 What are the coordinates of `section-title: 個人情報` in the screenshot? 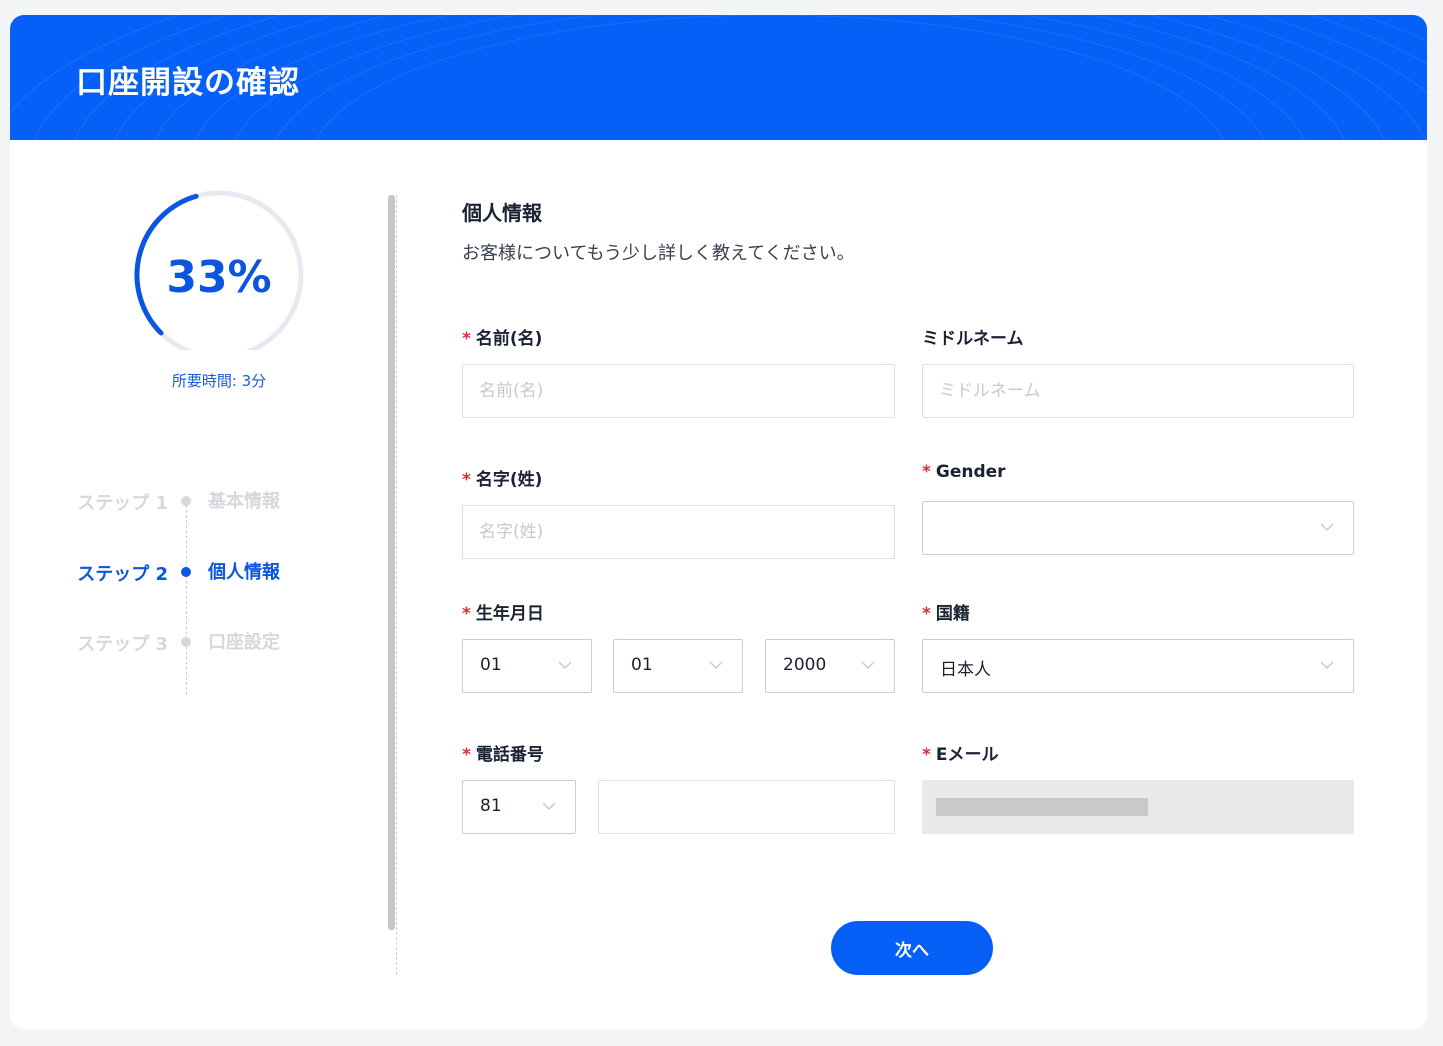 It's located at (502, 213).